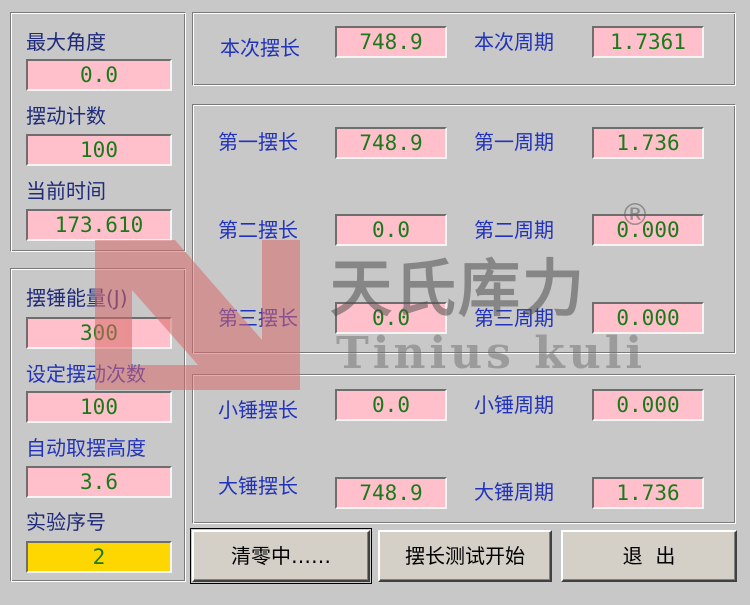 The height and width of the screenshot is (605, 750). What do you see at coordinates (99, 557) in the screenshot?
I see `sample-no-value: 2` at bounding box center [99, 557].